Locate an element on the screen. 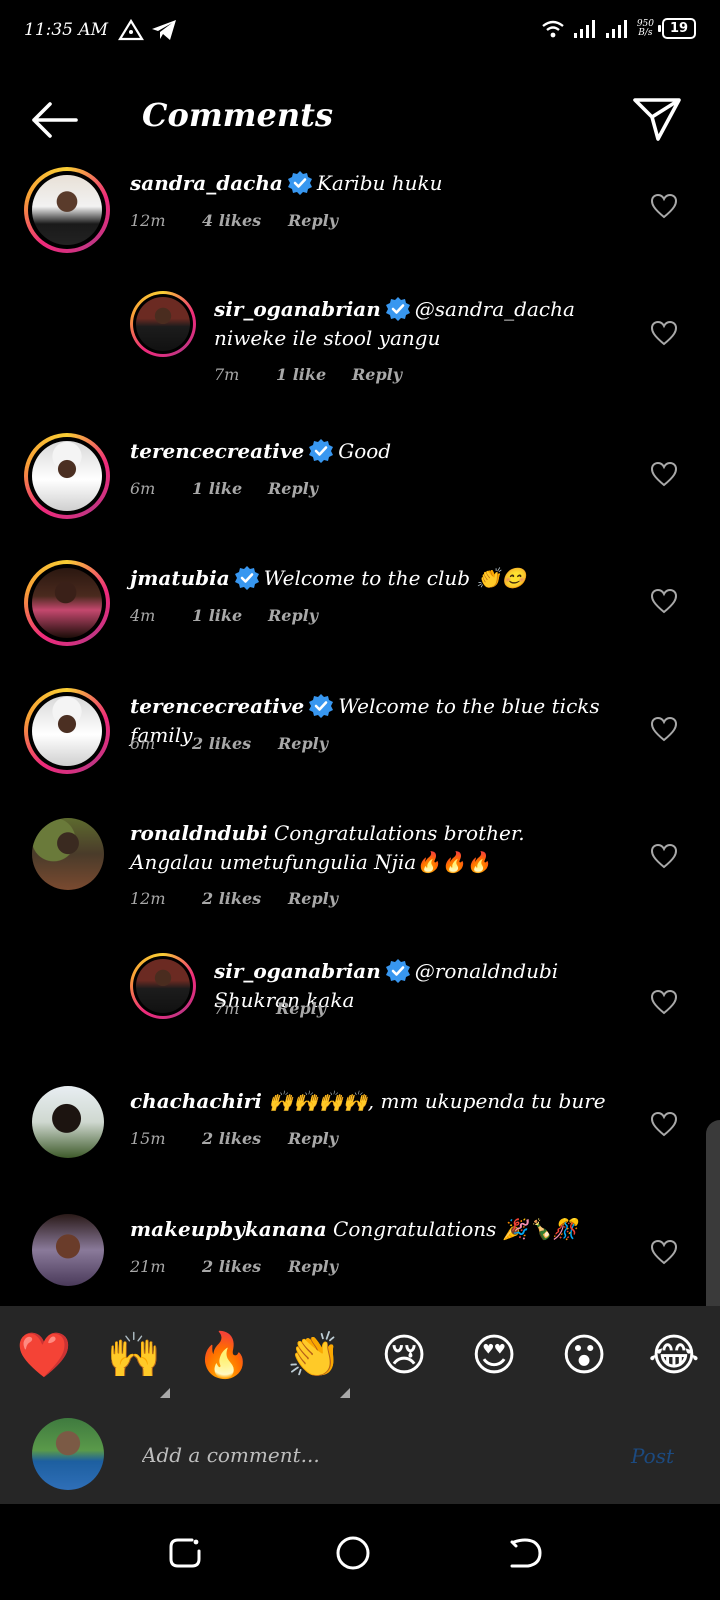 Image resolution: width=720 pixels, height=1600 pixels. wifi-icon is located at coordinates (553, 28).